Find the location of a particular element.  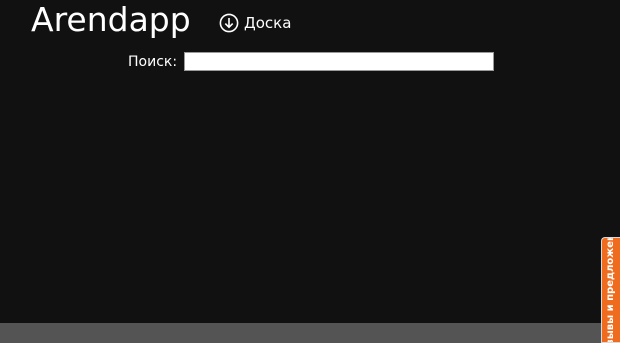

search-row: Поиск: is located at coordinates (311, 61).